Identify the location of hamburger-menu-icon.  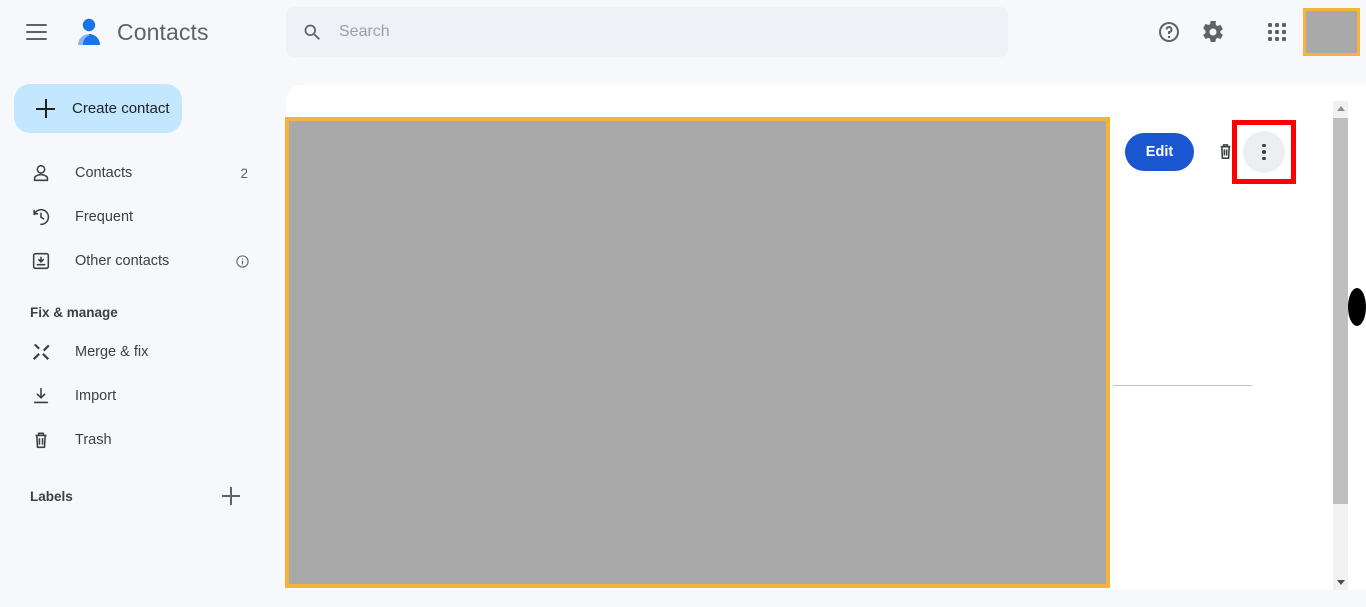
(36, 32).